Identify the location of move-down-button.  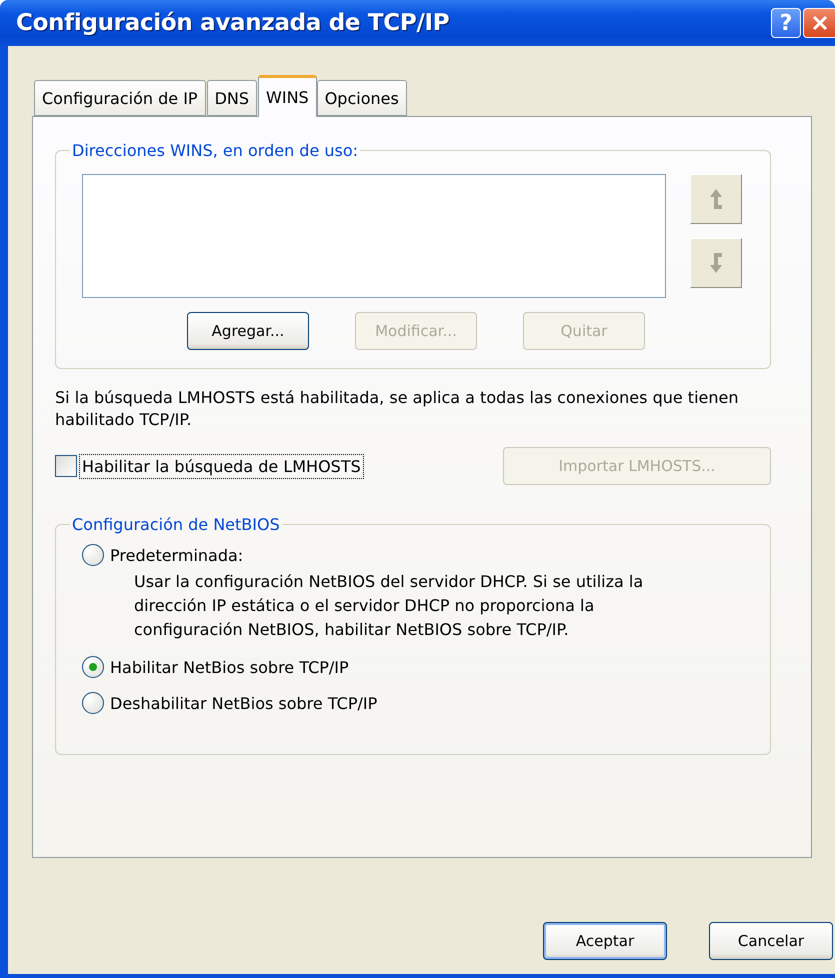
(716, 263).